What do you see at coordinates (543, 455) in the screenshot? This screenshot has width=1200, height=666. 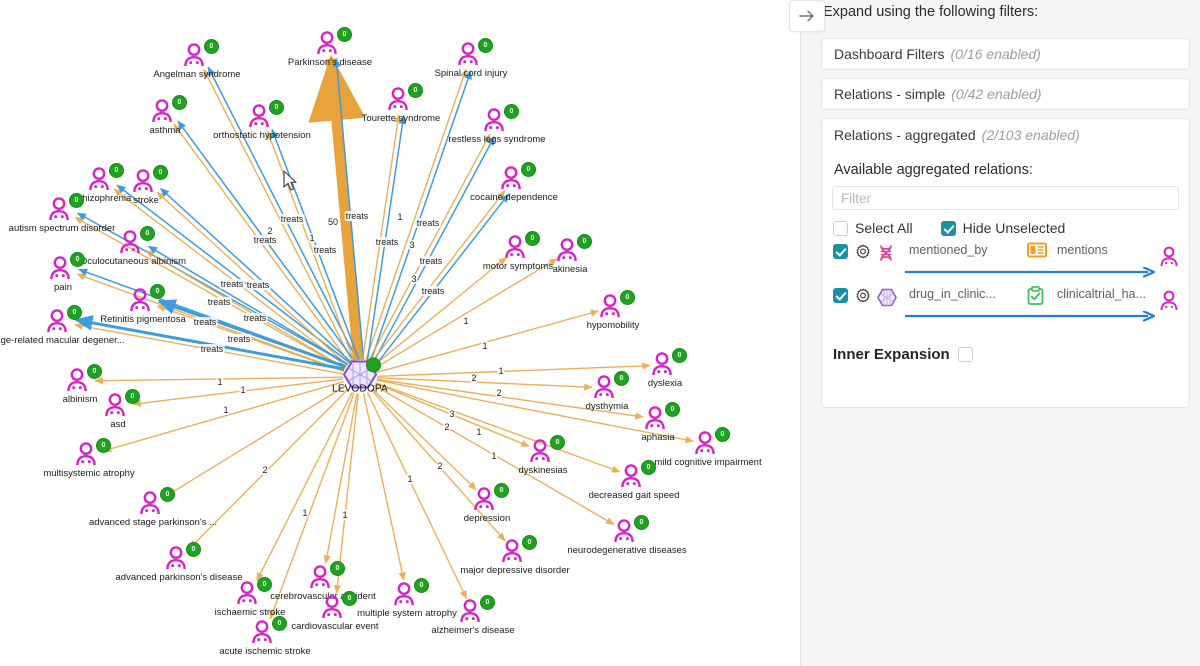 I see `graph-node: 0 dyskinesias` at bounding box center [543, 455].